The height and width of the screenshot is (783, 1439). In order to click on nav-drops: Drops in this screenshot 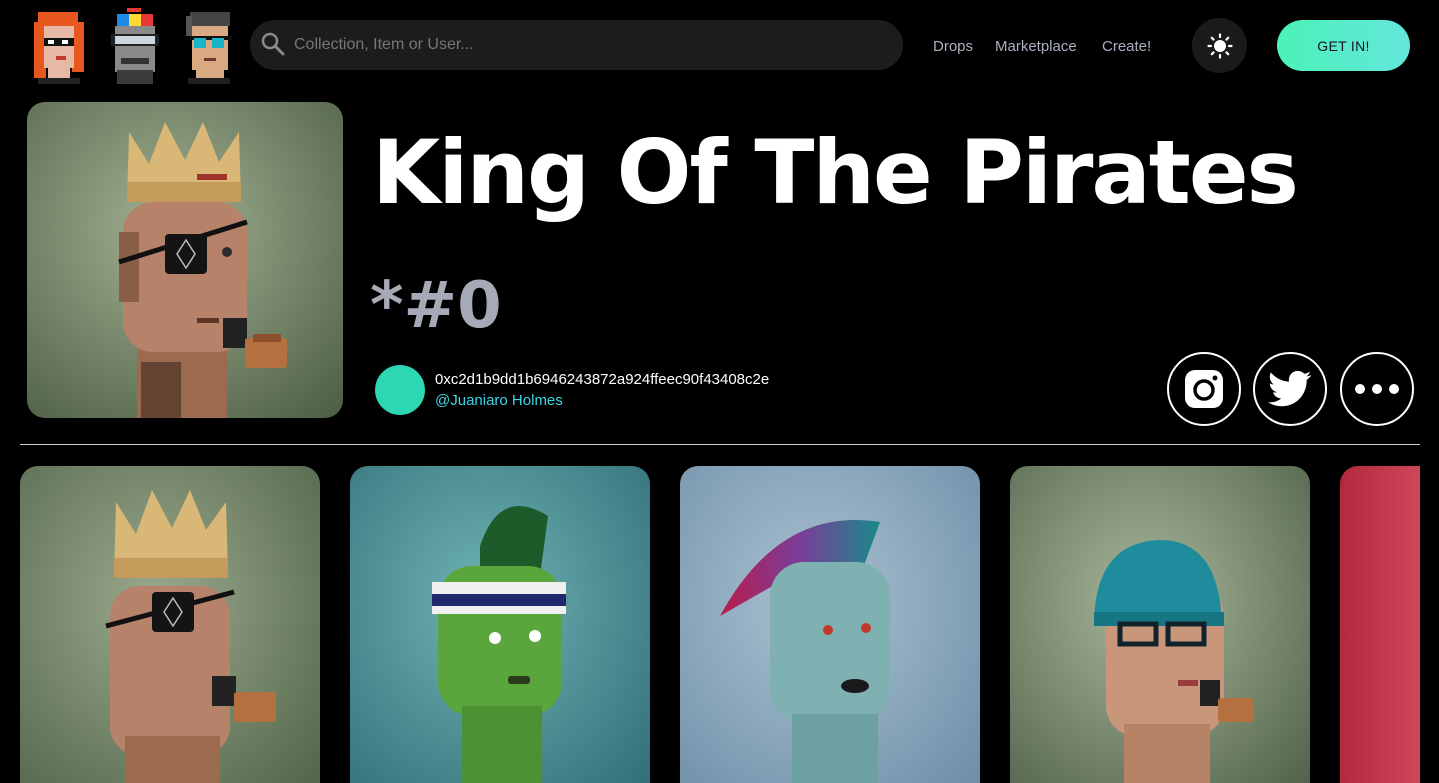, I will do `click(953, 47)`.